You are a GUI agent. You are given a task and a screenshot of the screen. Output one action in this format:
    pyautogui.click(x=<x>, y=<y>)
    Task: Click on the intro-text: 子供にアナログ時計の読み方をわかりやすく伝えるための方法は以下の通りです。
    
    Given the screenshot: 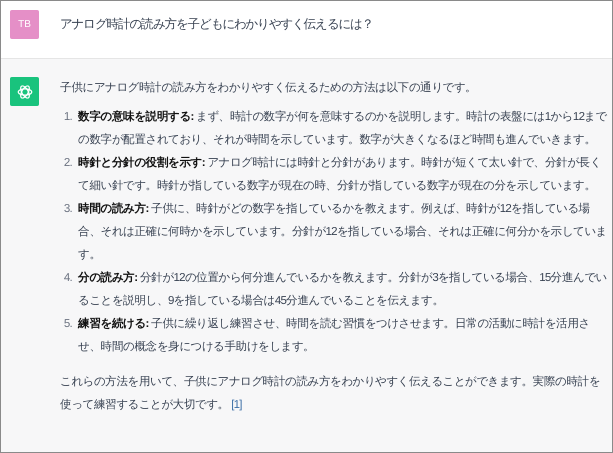 What is the action you would take?
    pyautogui.click(x=269, y=88)
    